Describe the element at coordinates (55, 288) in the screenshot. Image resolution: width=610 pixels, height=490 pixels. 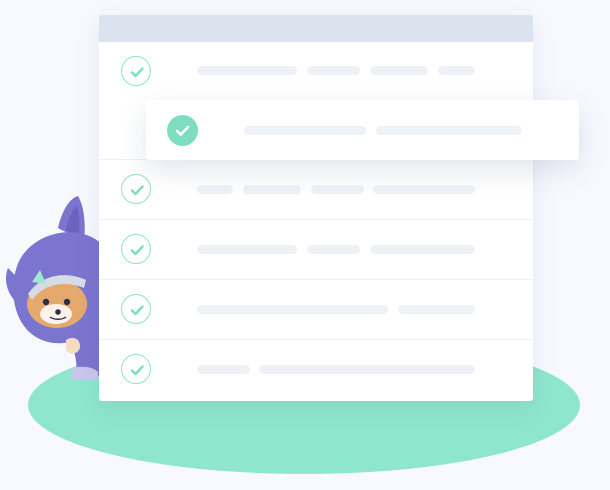
I see `mascot-illustration` at that location.